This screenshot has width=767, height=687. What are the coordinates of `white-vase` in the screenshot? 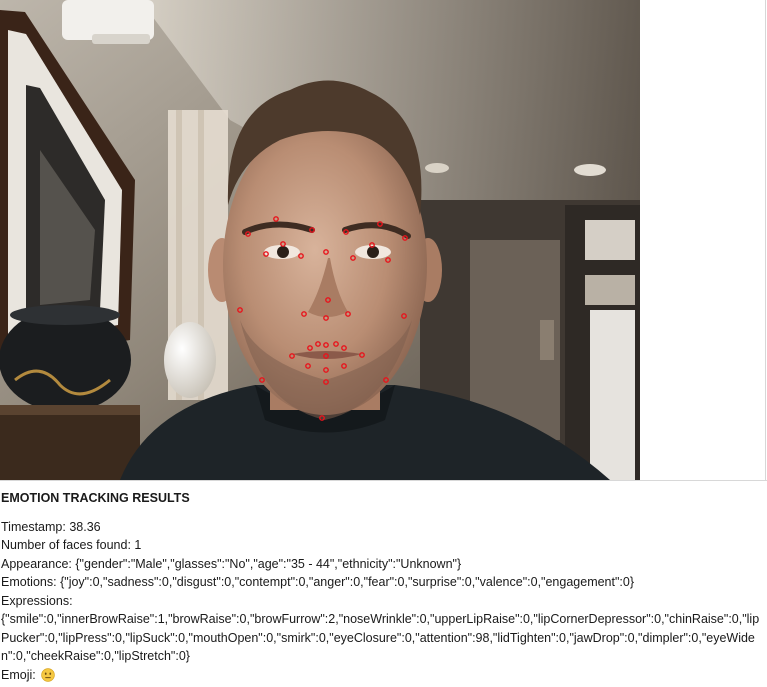 It's located at (190, 360).